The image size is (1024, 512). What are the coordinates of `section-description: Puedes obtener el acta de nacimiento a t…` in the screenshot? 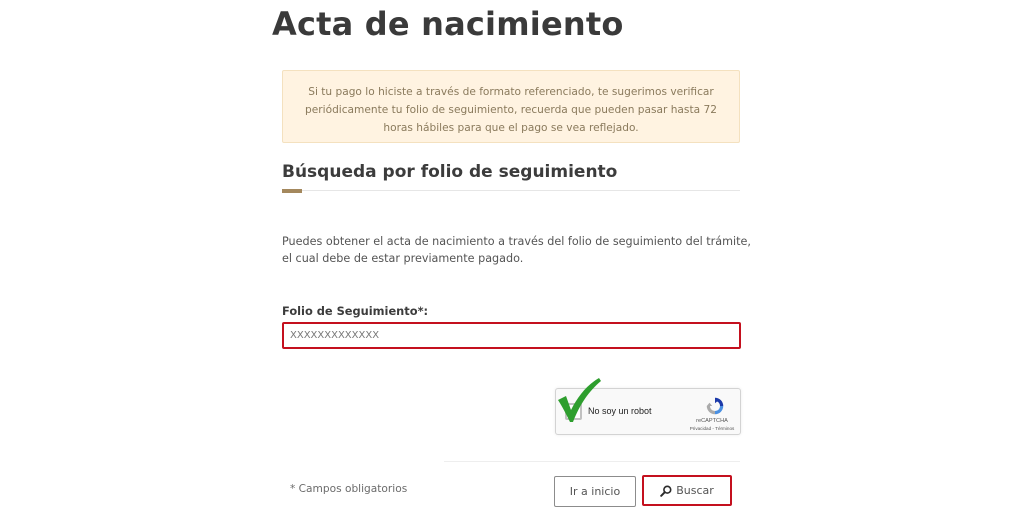 It's located at (516, 250).